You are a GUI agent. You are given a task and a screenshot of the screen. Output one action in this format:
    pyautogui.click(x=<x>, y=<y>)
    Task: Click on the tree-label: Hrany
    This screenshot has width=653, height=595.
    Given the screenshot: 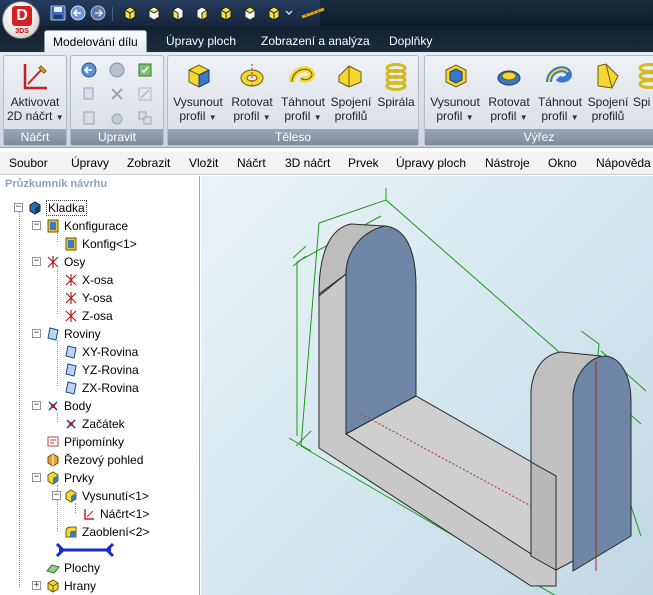 What is the action you would take?
    pyautogui.click(x=80, y=585)
    